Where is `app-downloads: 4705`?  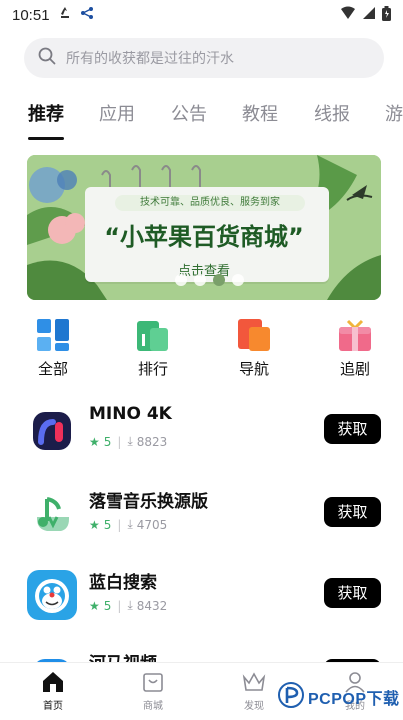
app-downloads: 4705 is located at coordinates (152, 524).